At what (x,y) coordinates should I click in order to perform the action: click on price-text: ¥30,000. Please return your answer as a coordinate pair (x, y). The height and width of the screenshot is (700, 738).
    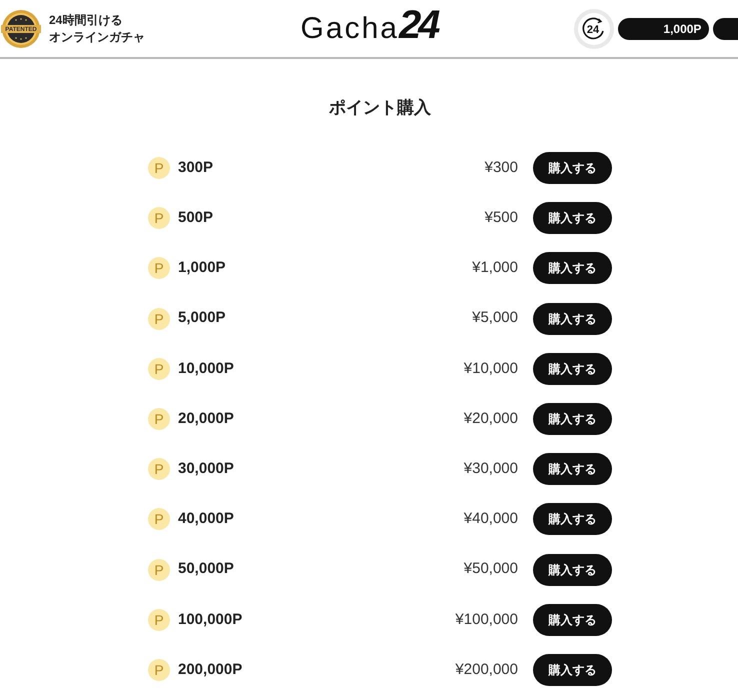
    Looking at the image, I should click on (491, 468).